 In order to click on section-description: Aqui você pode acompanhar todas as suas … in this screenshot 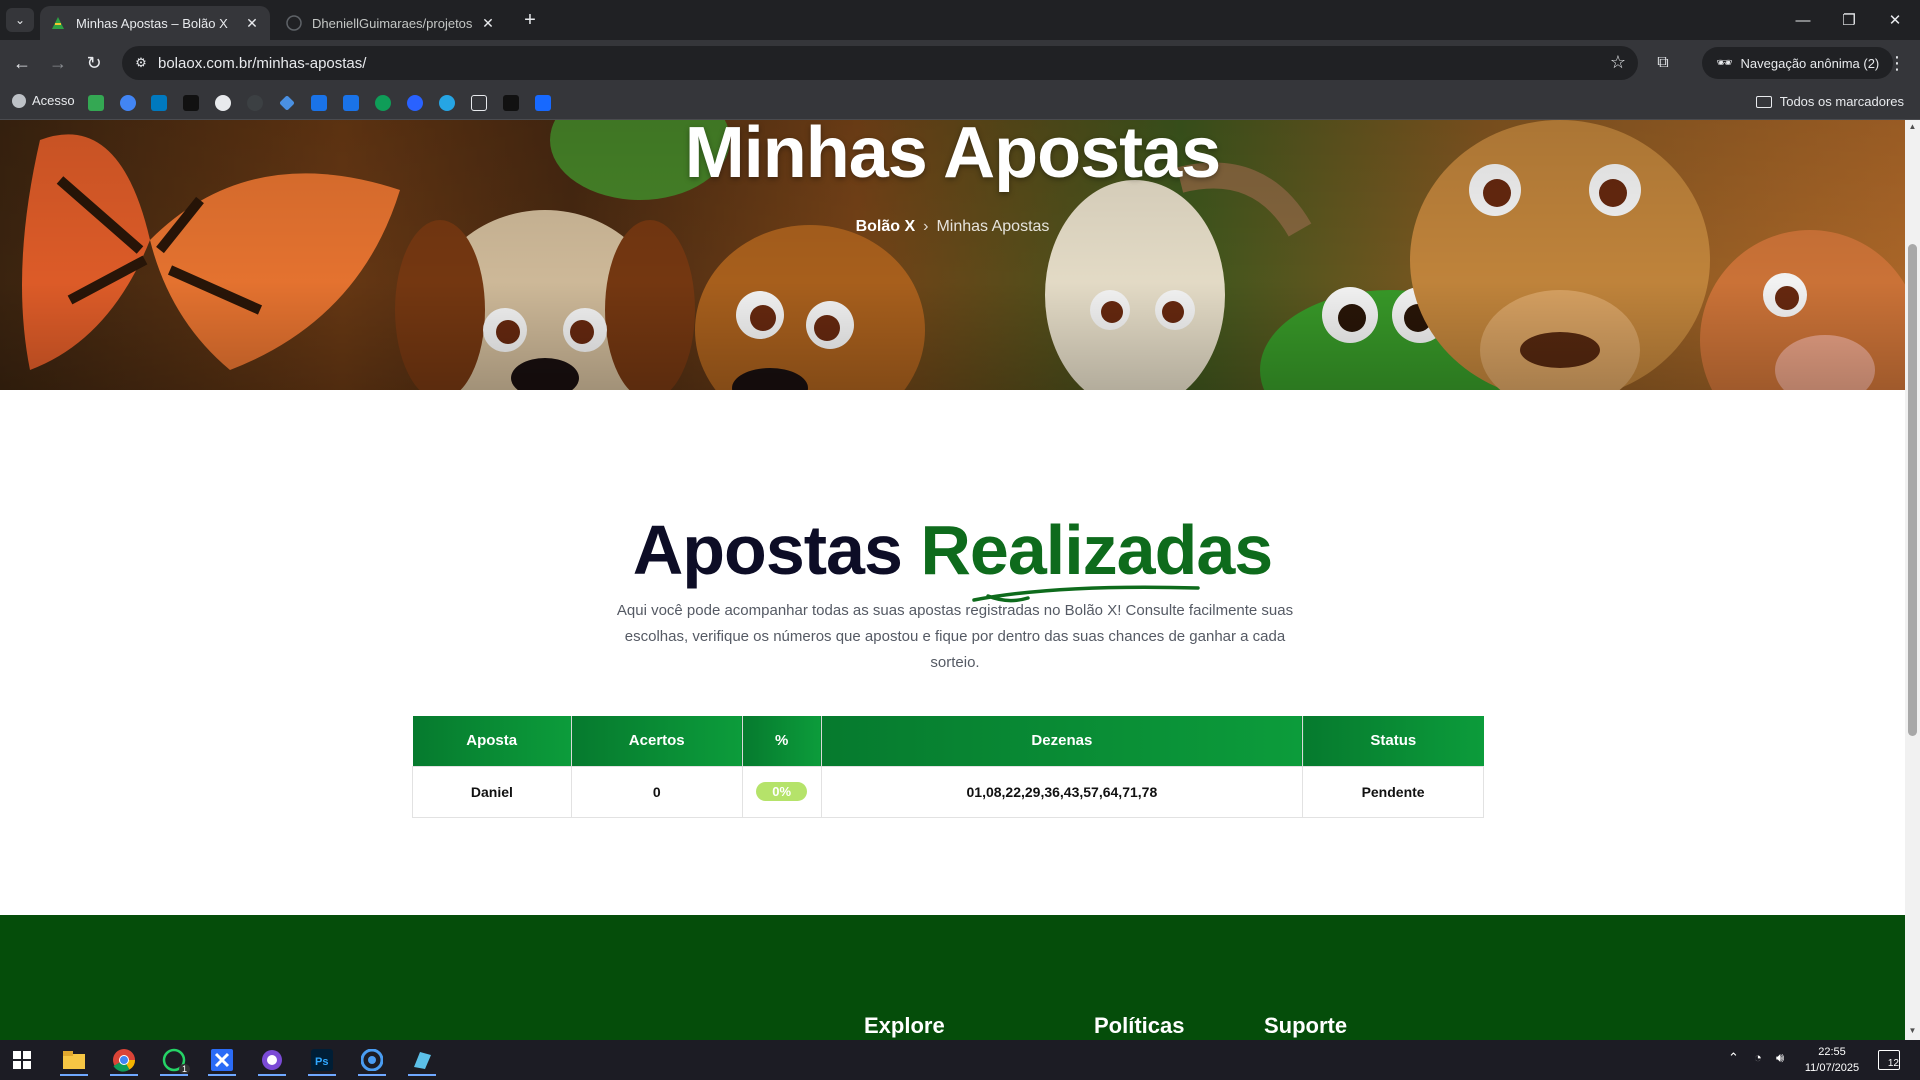, I will do `click(955, 636)`.